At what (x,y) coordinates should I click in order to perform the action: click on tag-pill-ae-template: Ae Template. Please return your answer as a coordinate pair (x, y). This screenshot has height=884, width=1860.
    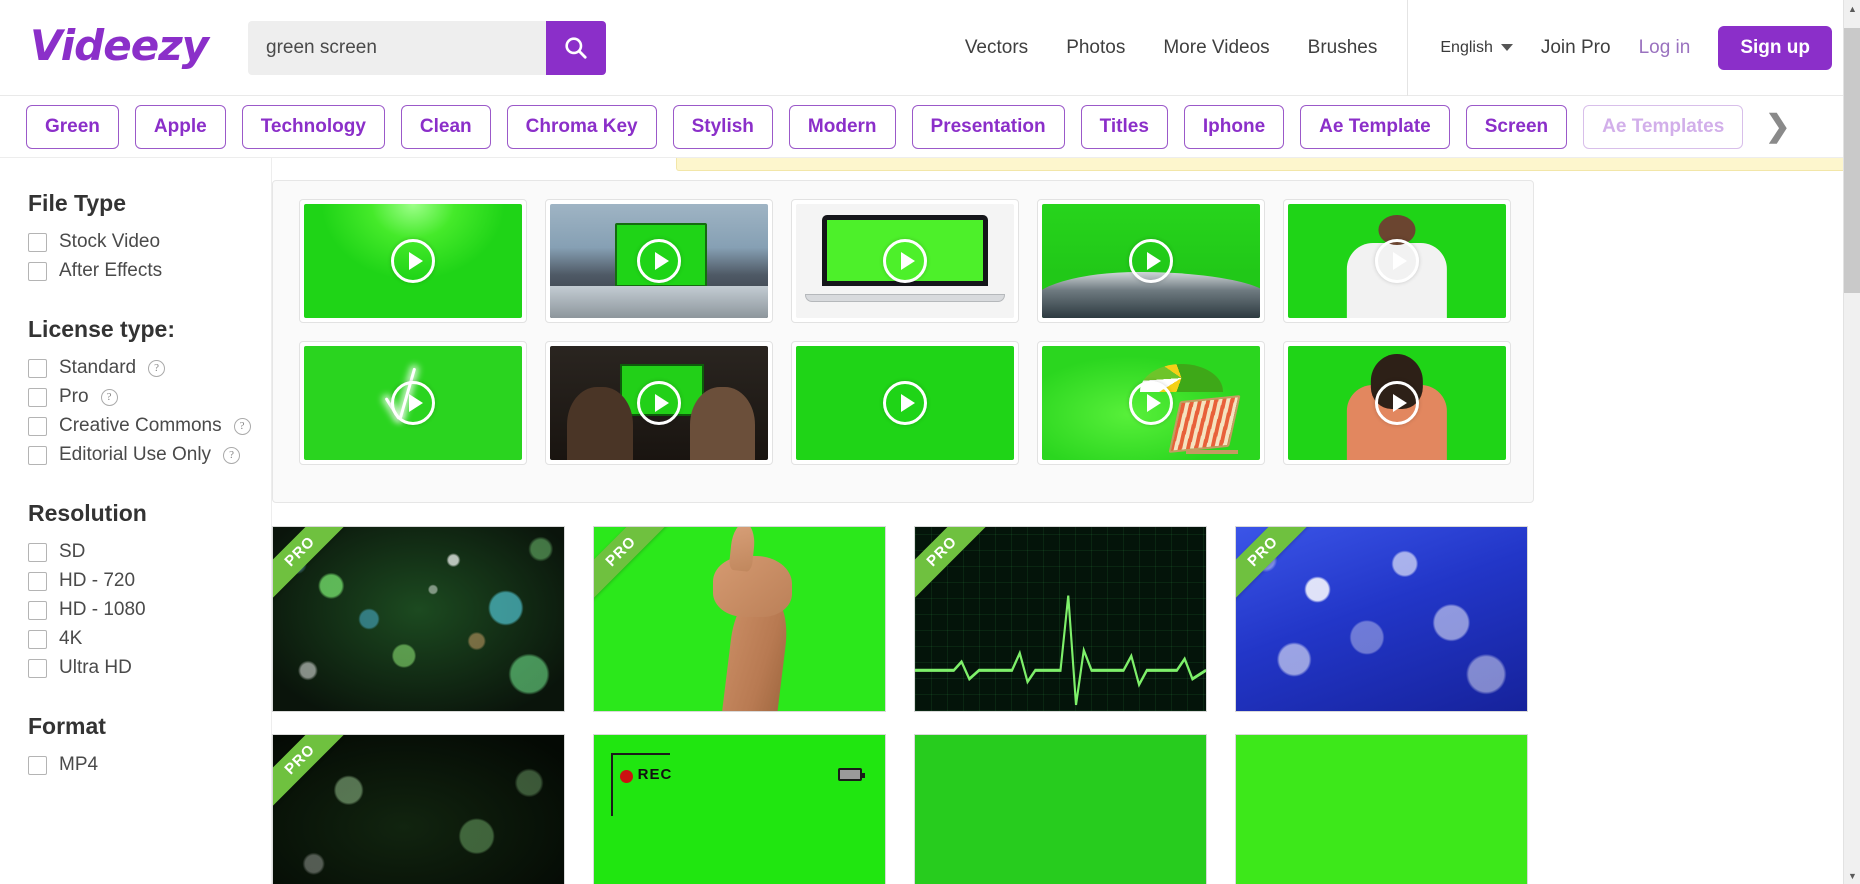
    Looking at the image, I should click on (1375, 126).